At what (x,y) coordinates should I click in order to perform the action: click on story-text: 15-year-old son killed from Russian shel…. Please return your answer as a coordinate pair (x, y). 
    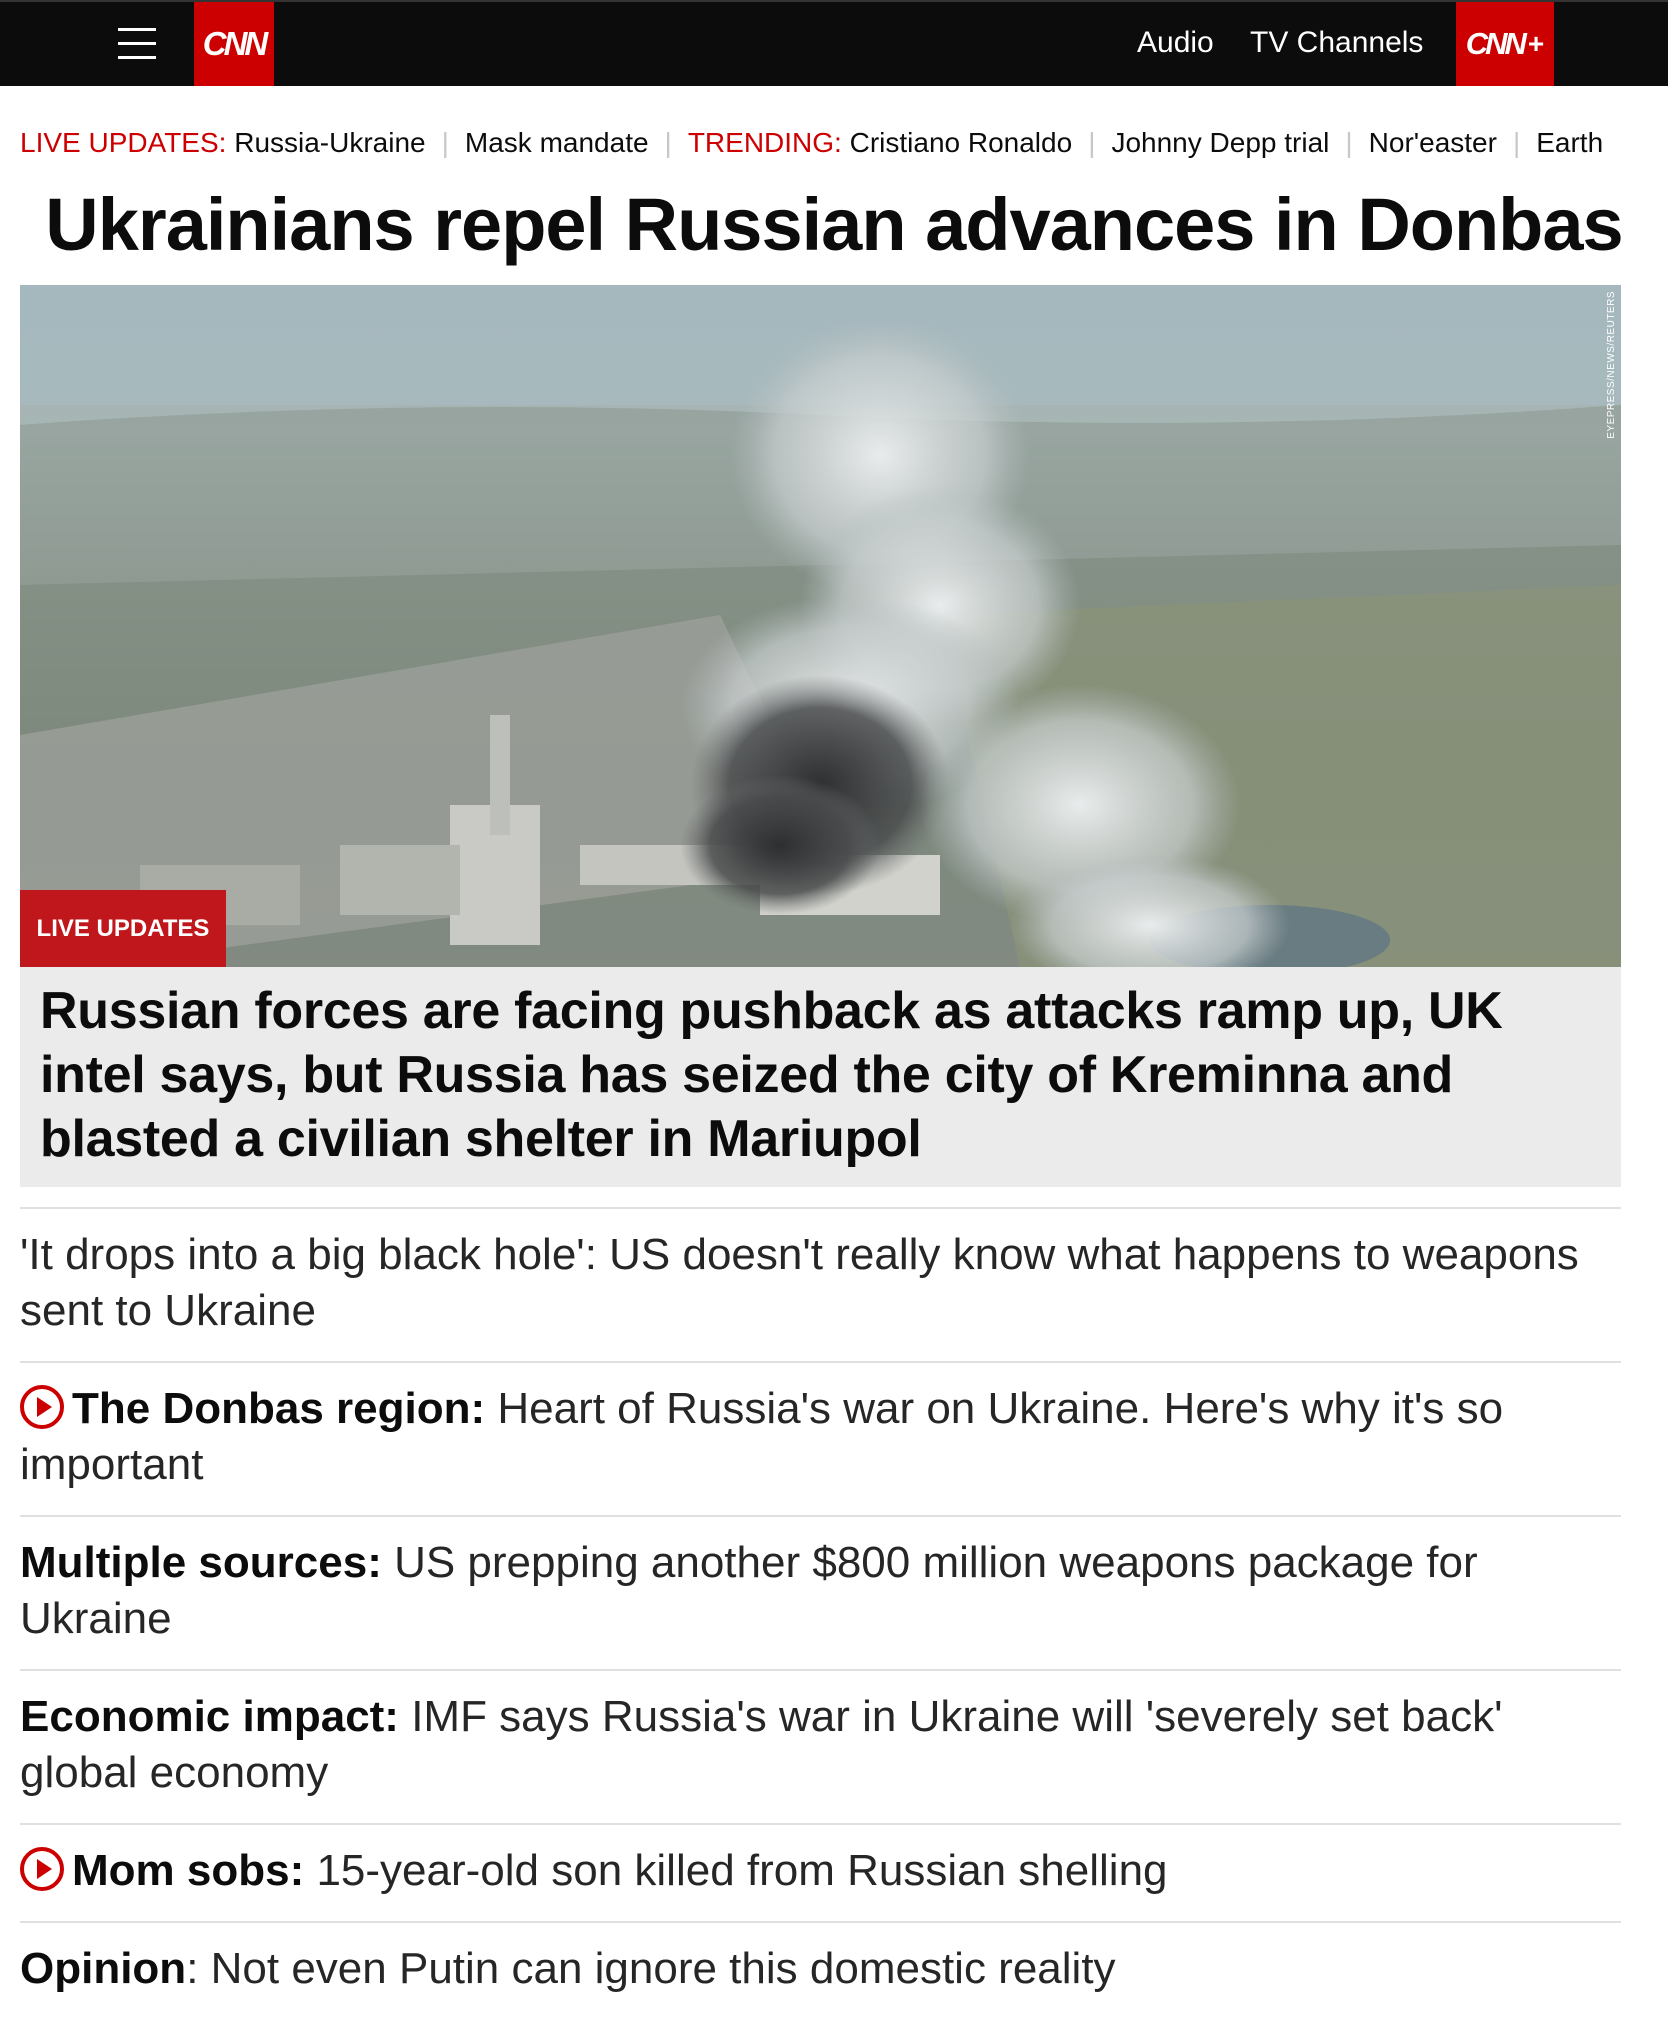
    Looking at the image, I should click on (736, 1870).